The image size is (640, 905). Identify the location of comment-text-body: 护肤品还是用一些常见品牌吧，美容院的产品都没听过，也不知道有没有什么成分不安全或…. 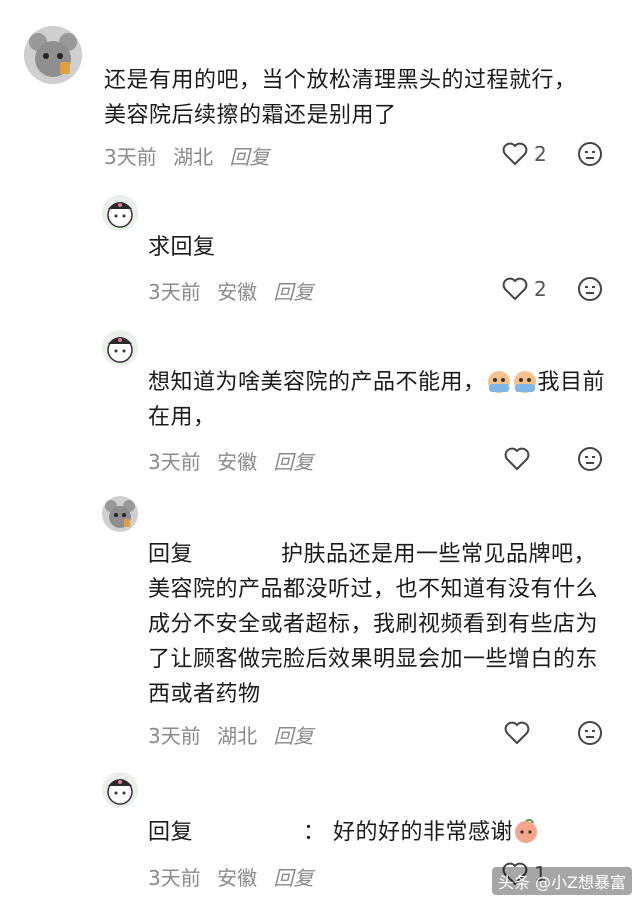
(373, 624).